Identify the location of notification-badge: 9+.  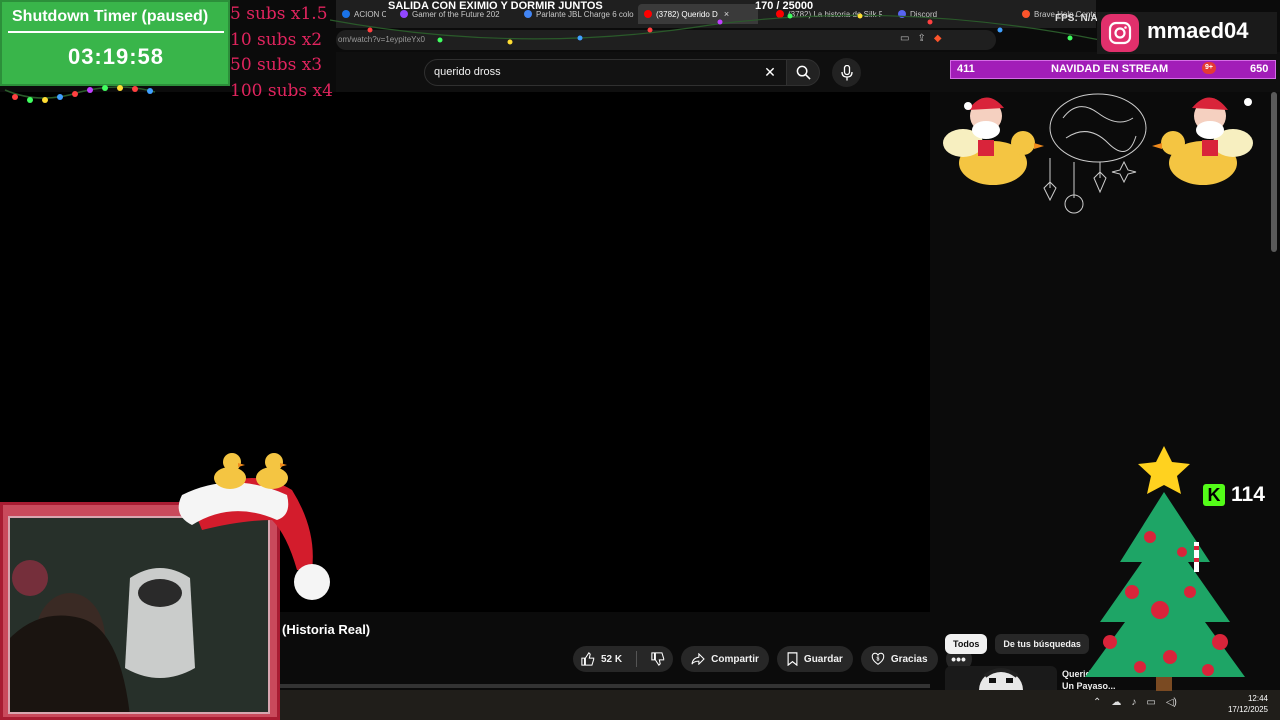
(1209, 68).